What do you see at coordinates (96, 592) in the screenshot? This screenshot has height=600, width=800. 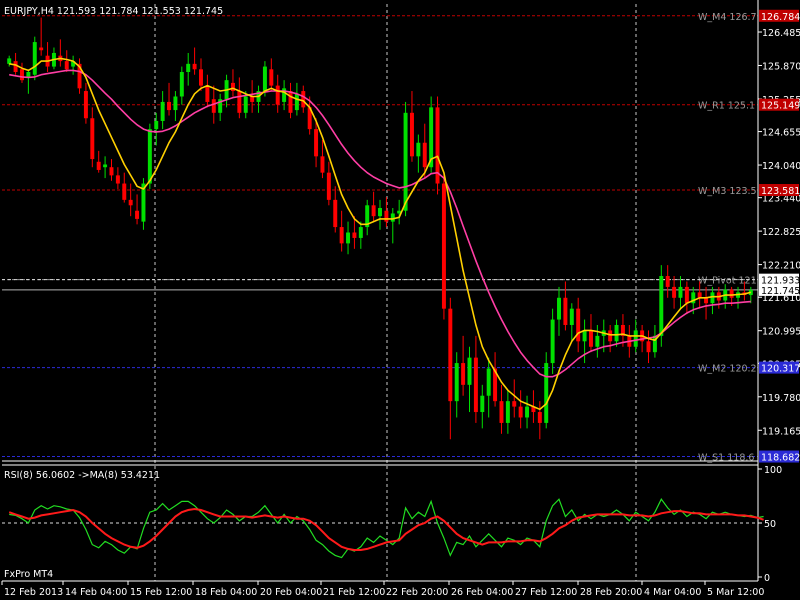 I see `time-tick-label: 14 Feb 04:00` at bounding box center [96, 592].